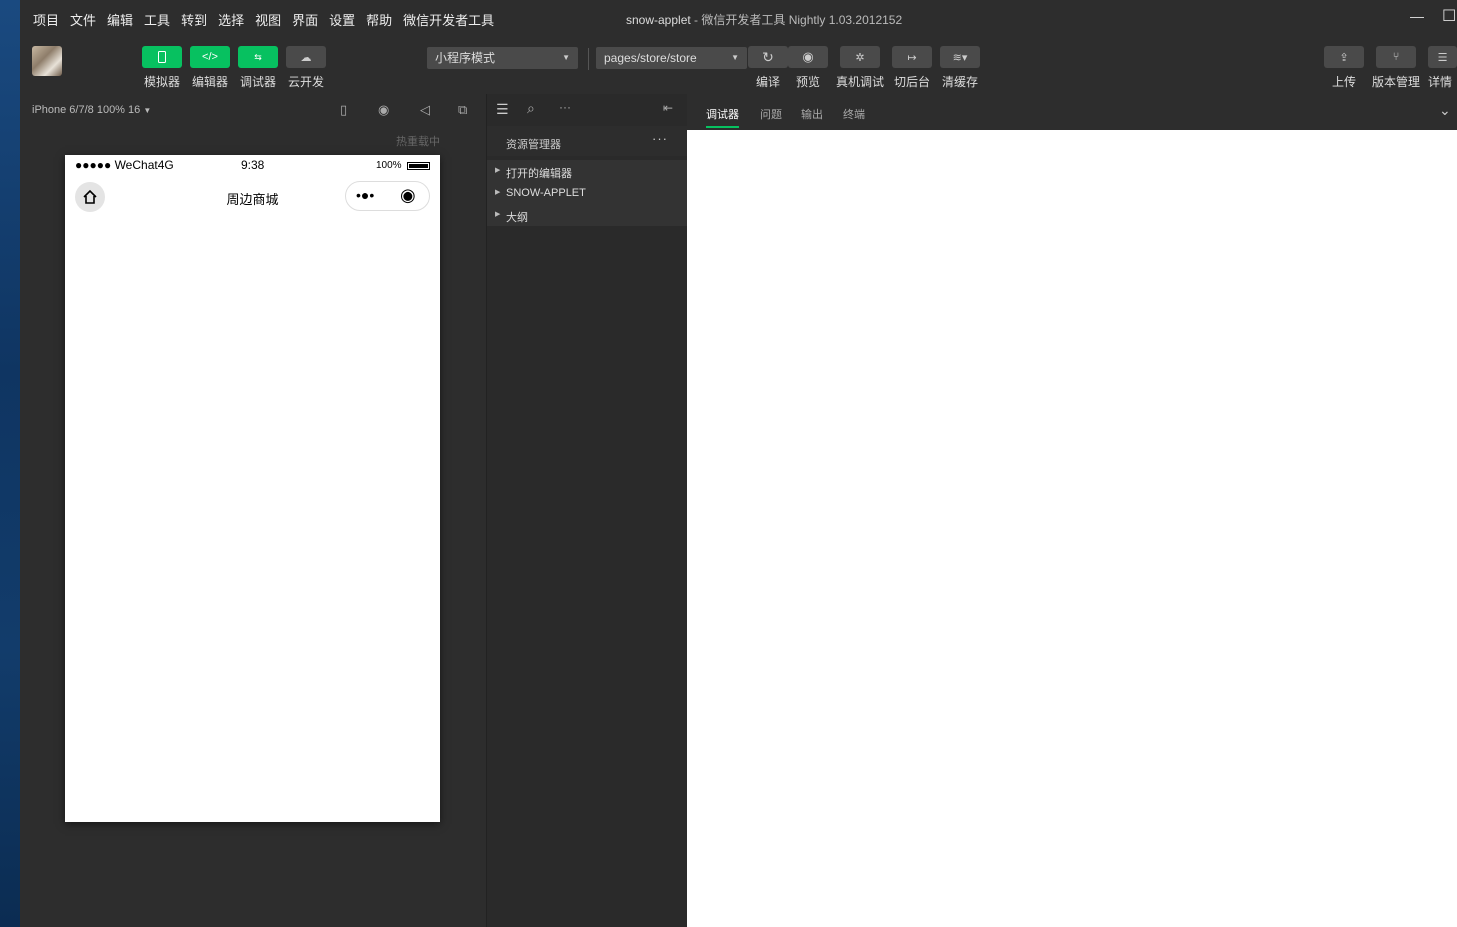 The height and width of the screenshot is (927, 1457). I want to click on menu-view: 视图, so click(268, 19).